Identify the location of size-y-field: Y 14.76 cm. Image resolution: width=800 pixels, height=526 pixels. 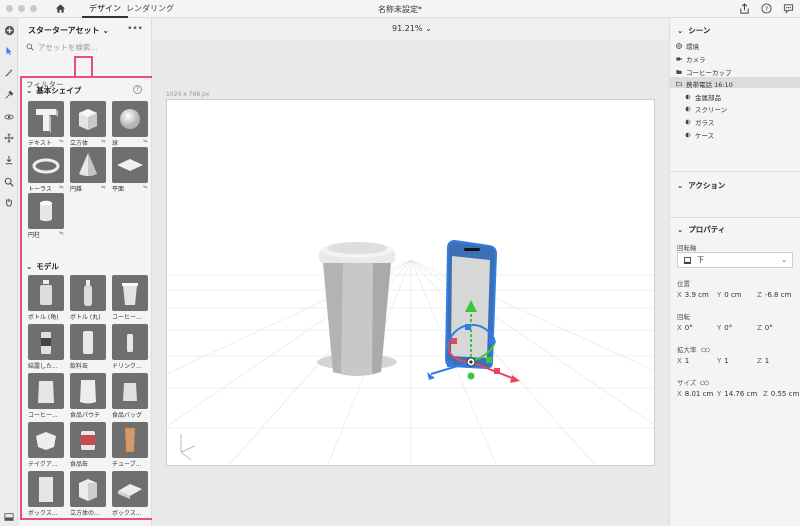
(740, 394).